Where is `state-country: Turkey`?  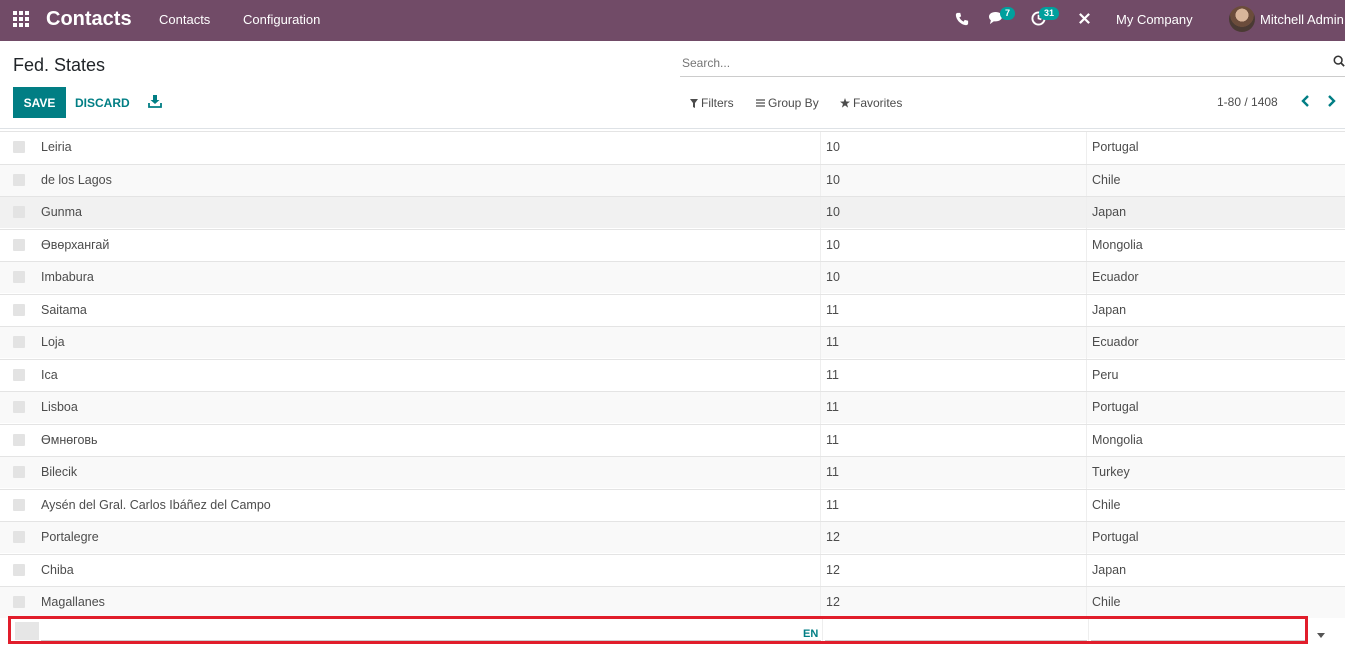
state-country: Turkey is located at coordinates (1111, 472).